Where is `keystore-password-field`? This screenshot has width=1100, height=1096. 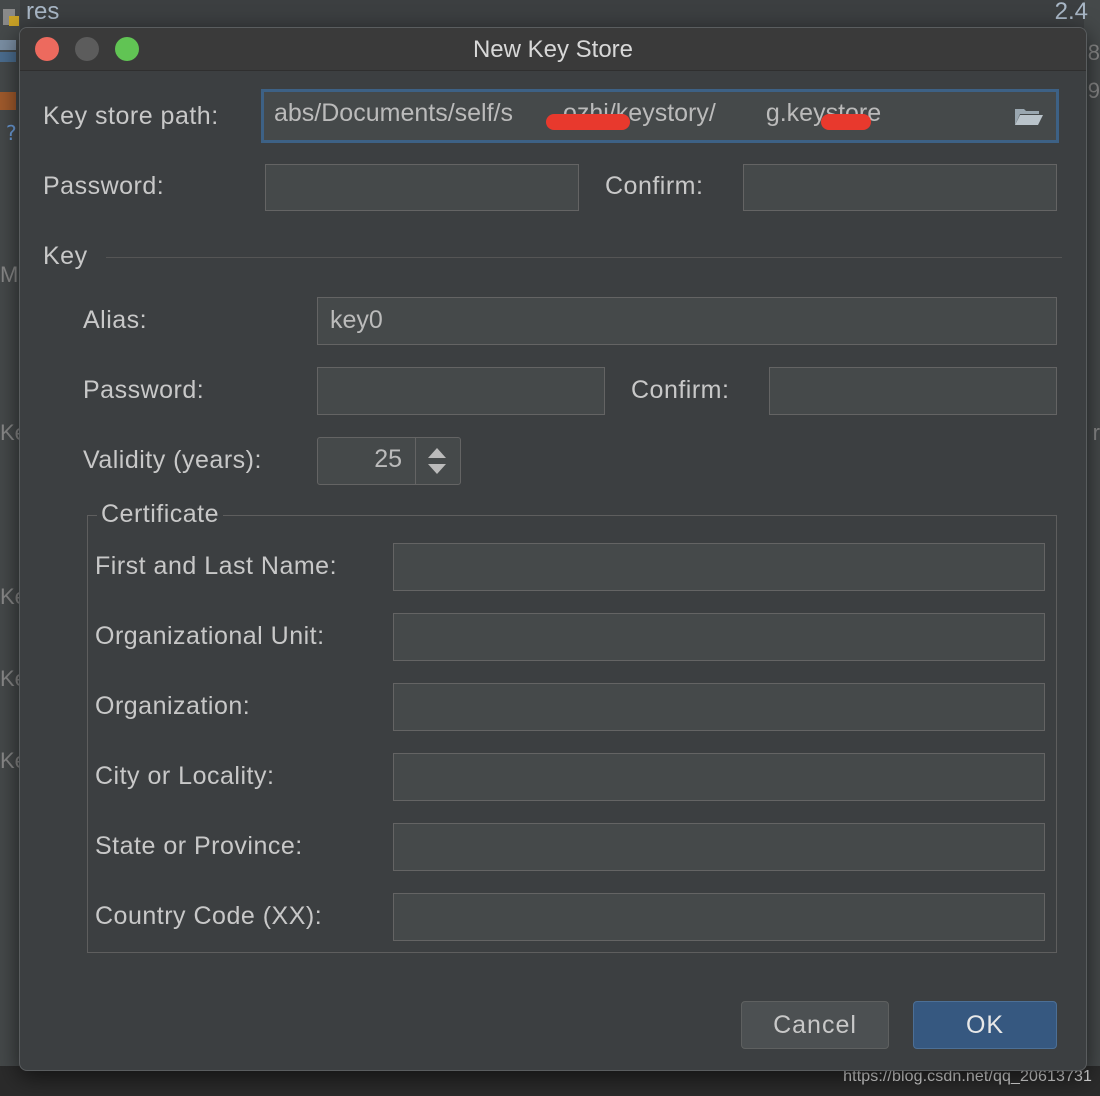 keystore-password-field is located at coordinates (422, 187).